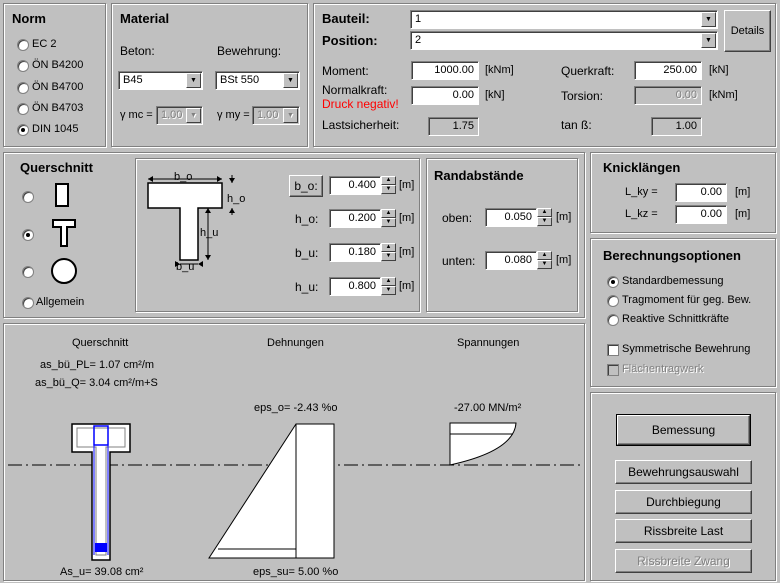 Image resolution: width=780 pixels, height=583 pixels. Describe the element at coordinates (64, 233) in the screenshot. I see `t-section-icon` at that location.